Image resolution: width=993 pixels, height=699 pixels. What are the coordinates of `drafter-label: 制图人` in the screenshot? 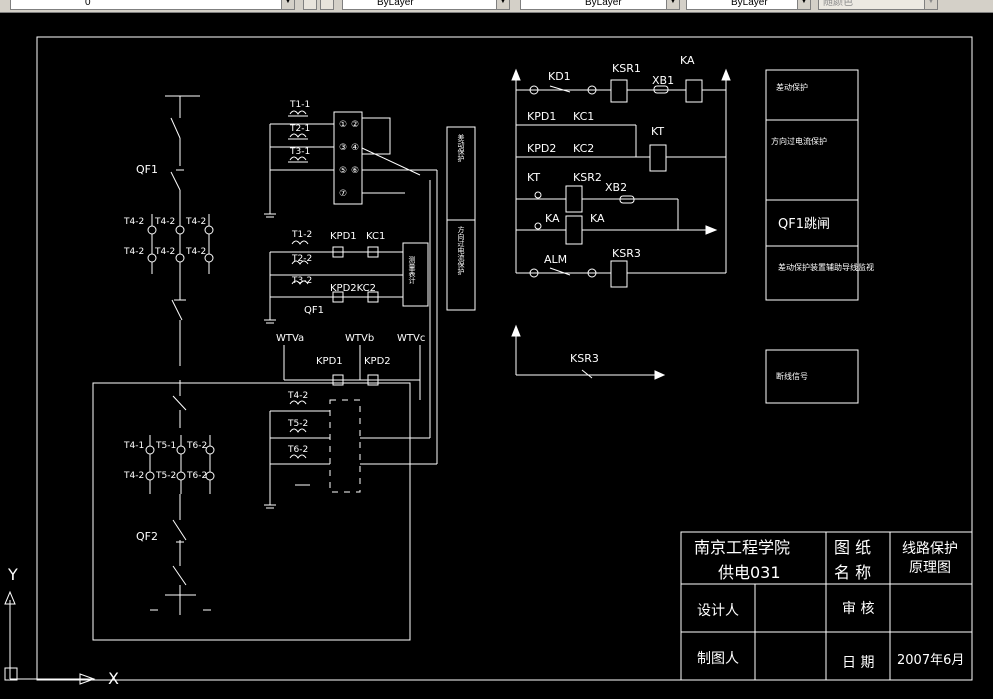 It's located at (718, 659).